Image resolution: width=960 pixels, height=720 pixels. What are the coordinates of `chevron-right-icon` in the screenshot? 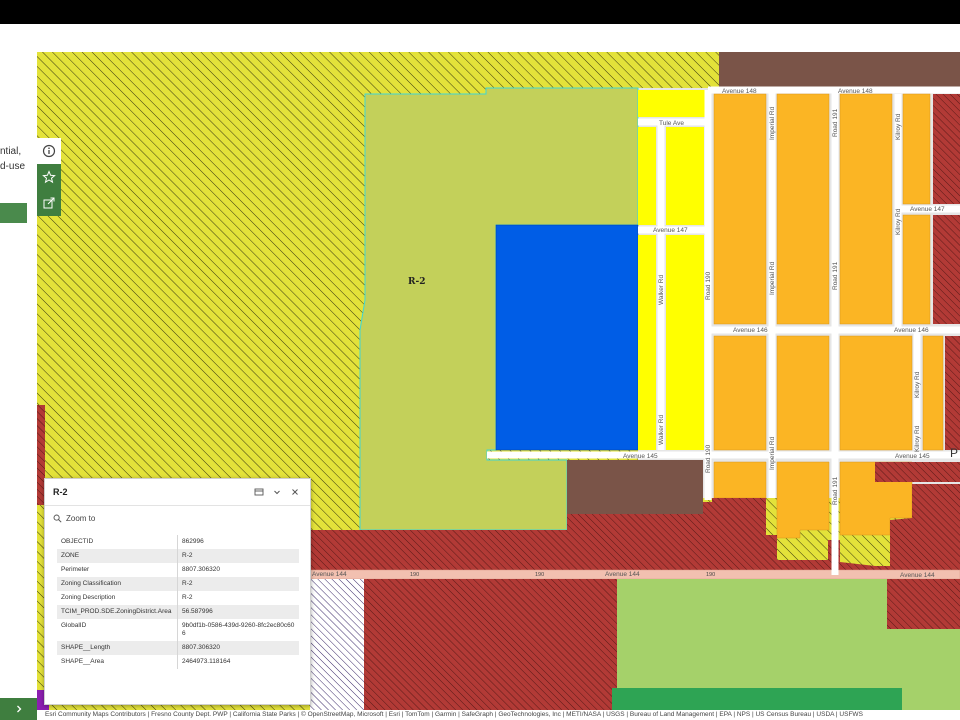 It's located at (18, 709).